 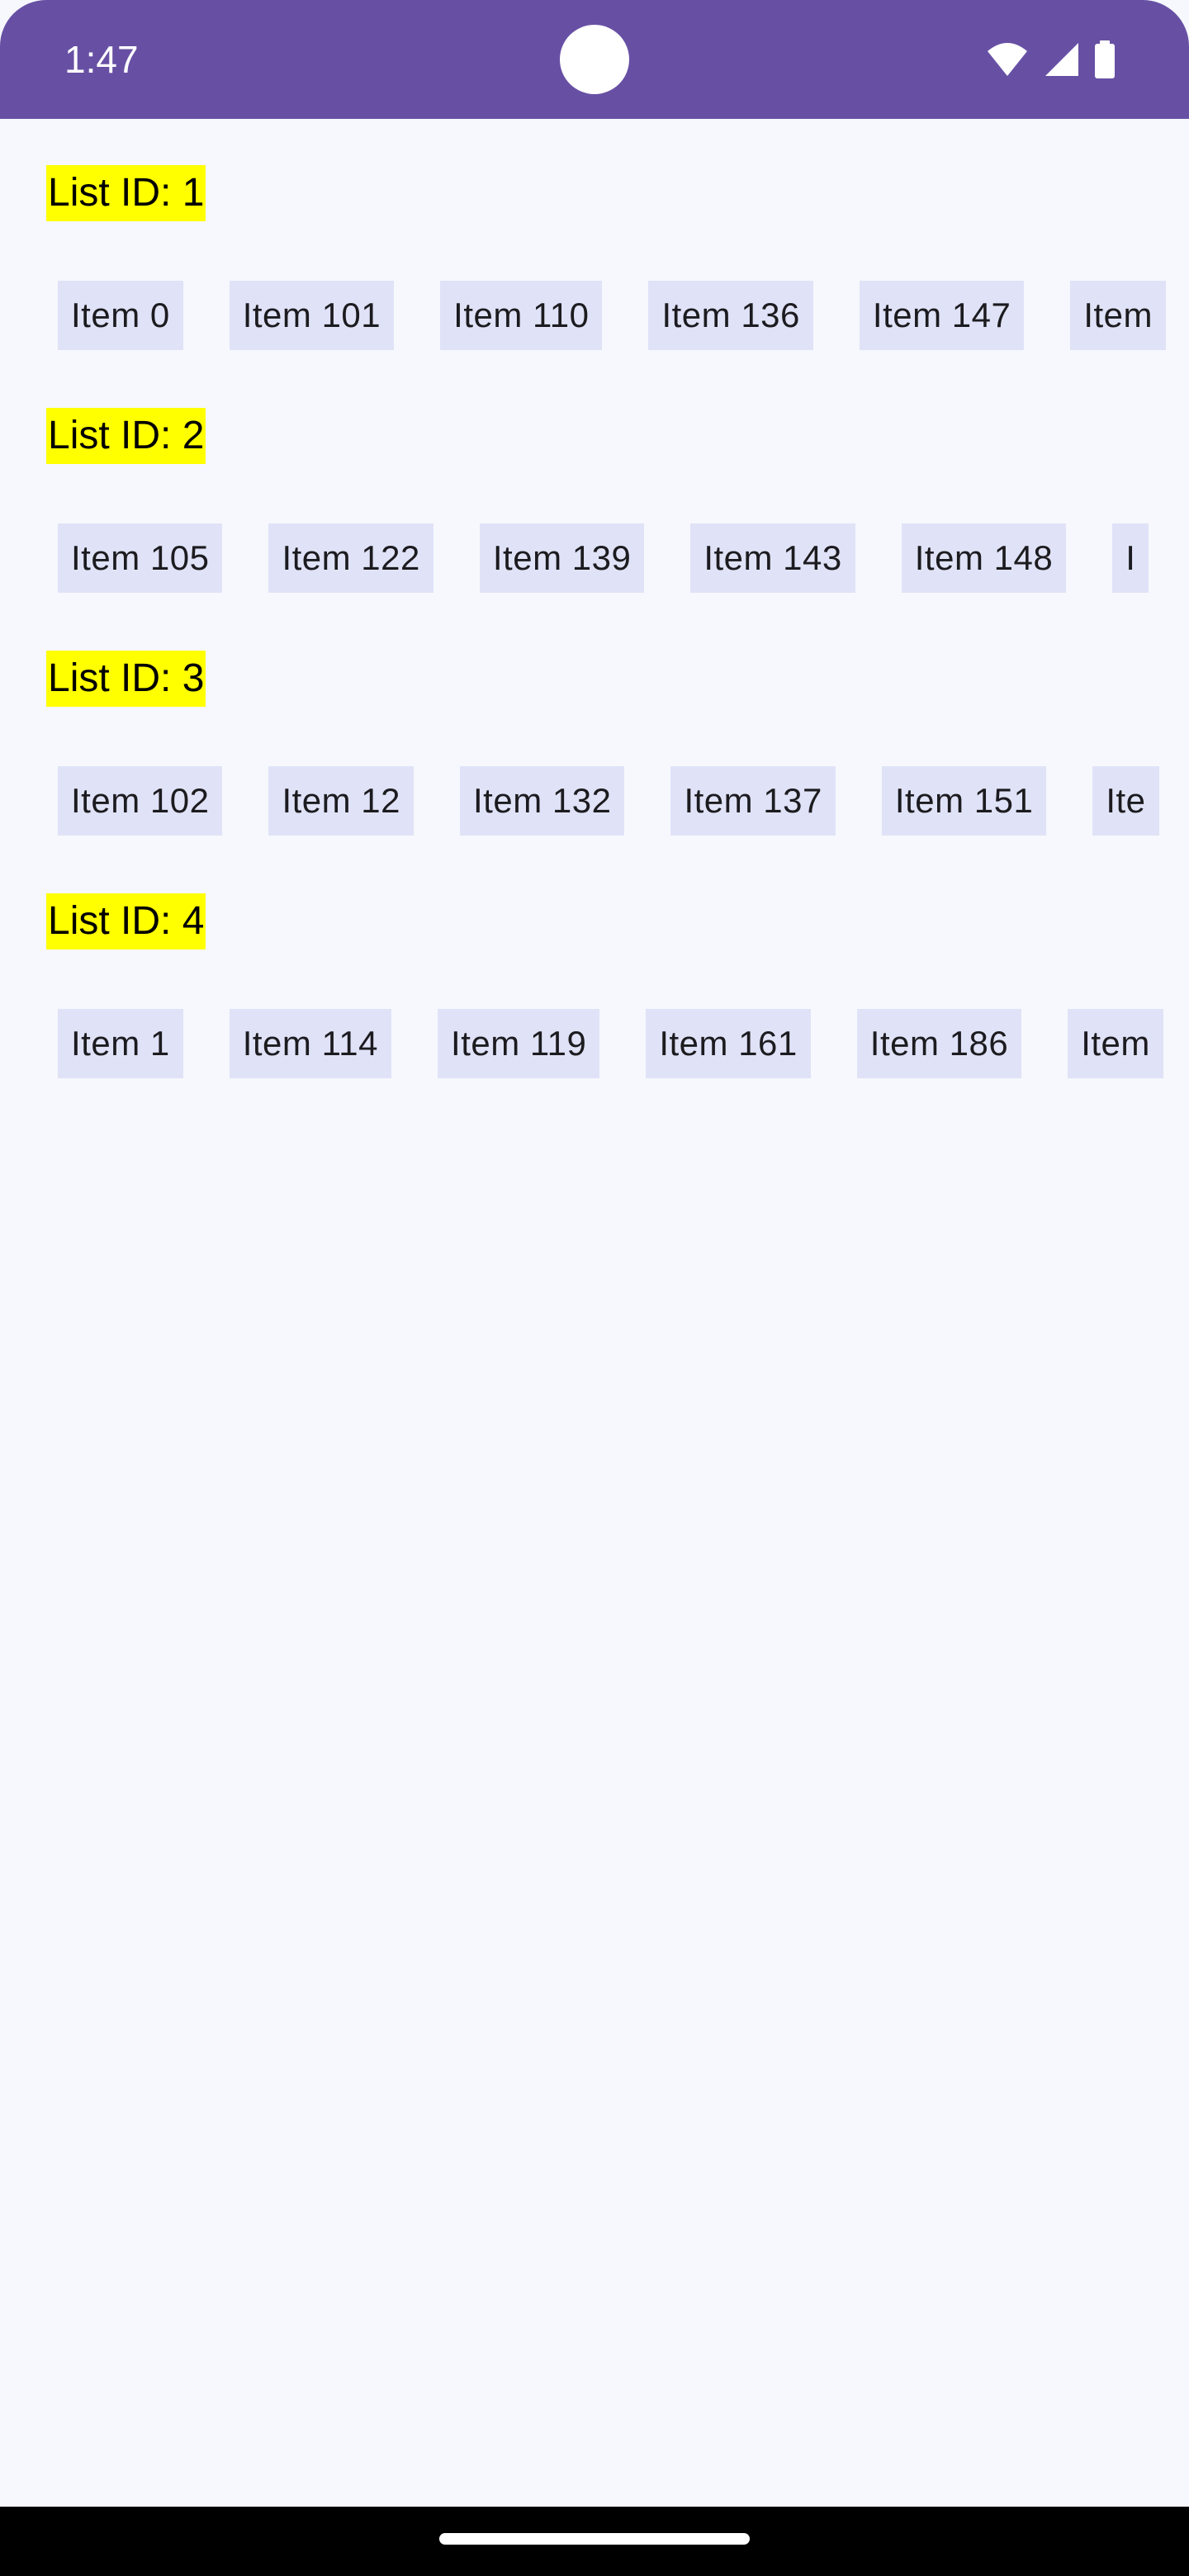 What do you see at coordinates (939, 1043) in the screenshot?
I see `list-item: Item 186` at bounding box center [939, 1043].